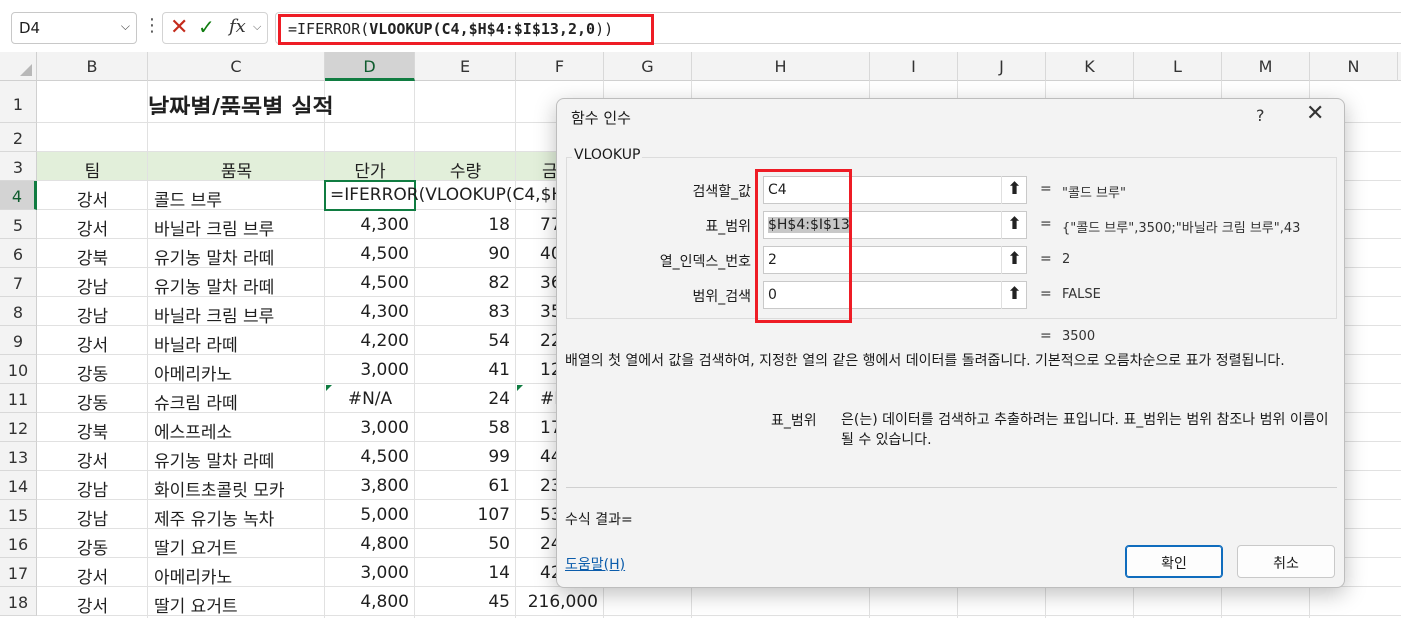 This screenshot has height=618, width=1401. What do you see at coordinates (18, 102) in the screenshot?
I see `row-header-1: 1` at bounding box center [18, 102].